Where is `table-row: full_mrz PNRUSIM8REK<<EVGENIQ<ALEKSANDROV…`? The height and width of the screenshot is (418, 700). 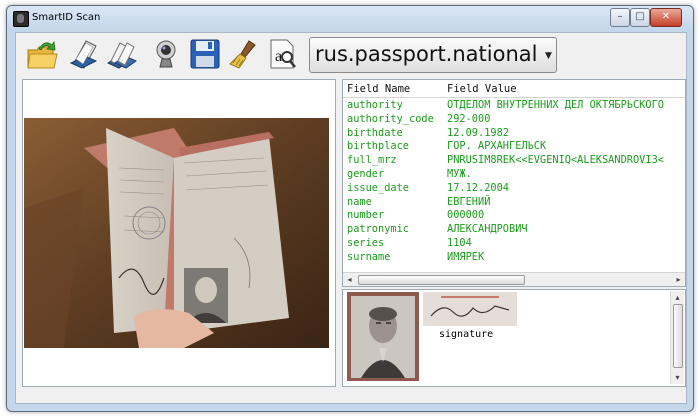
table-row: full_mrz PNRUSIM8REK<<EVGENIQ<ALEKSANDROV… is located at coordinates (514, 161).